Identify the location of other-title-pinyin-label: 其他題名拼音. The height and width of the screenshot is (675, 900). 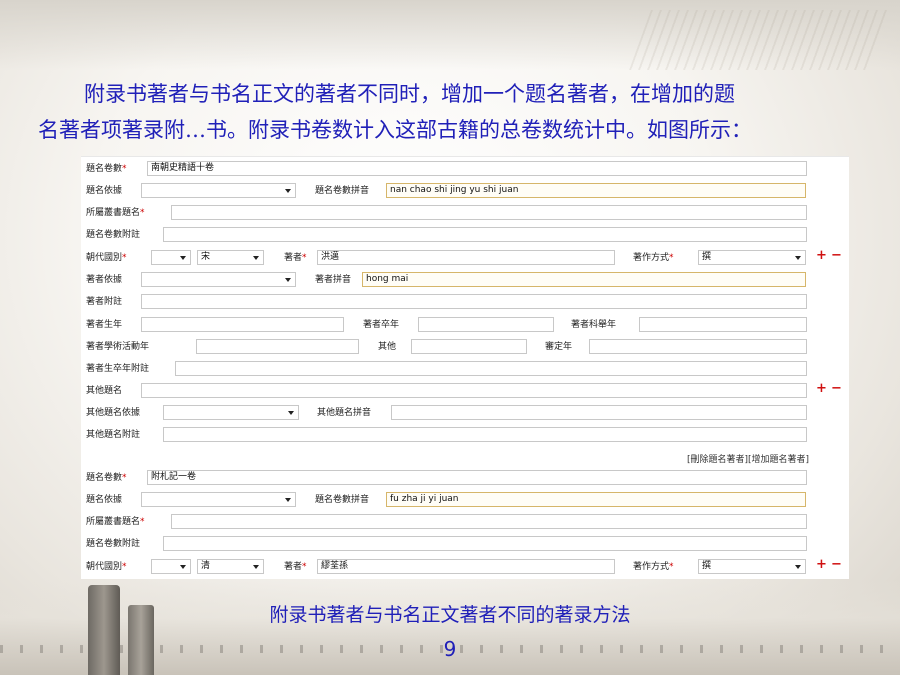
(344, 413).